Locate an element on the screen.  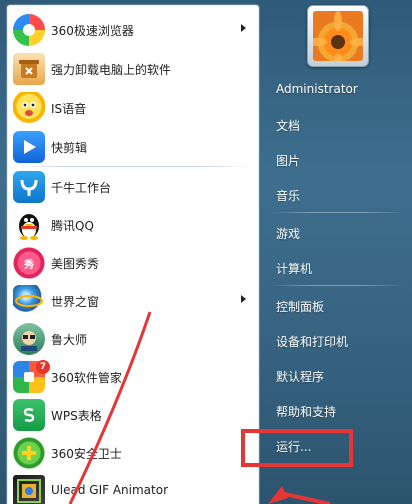
user-name-link: Administrator is located at coordinates (317, 89).